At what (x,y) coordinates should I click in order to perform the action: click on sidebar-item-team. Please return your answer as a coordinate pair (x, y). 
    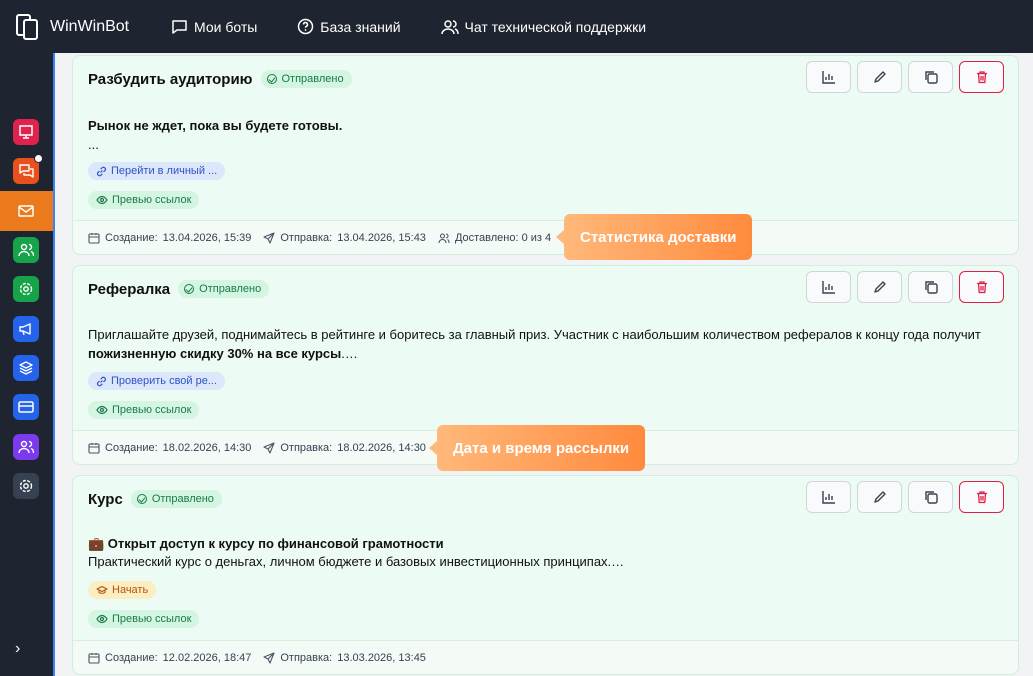
    Looking at the image, I should click on (26, 447).